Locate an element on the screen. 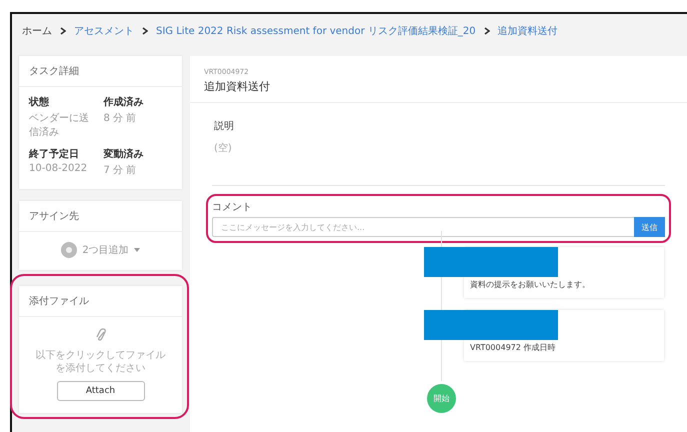  description-value: (空) is located at coordinates (223, 148).